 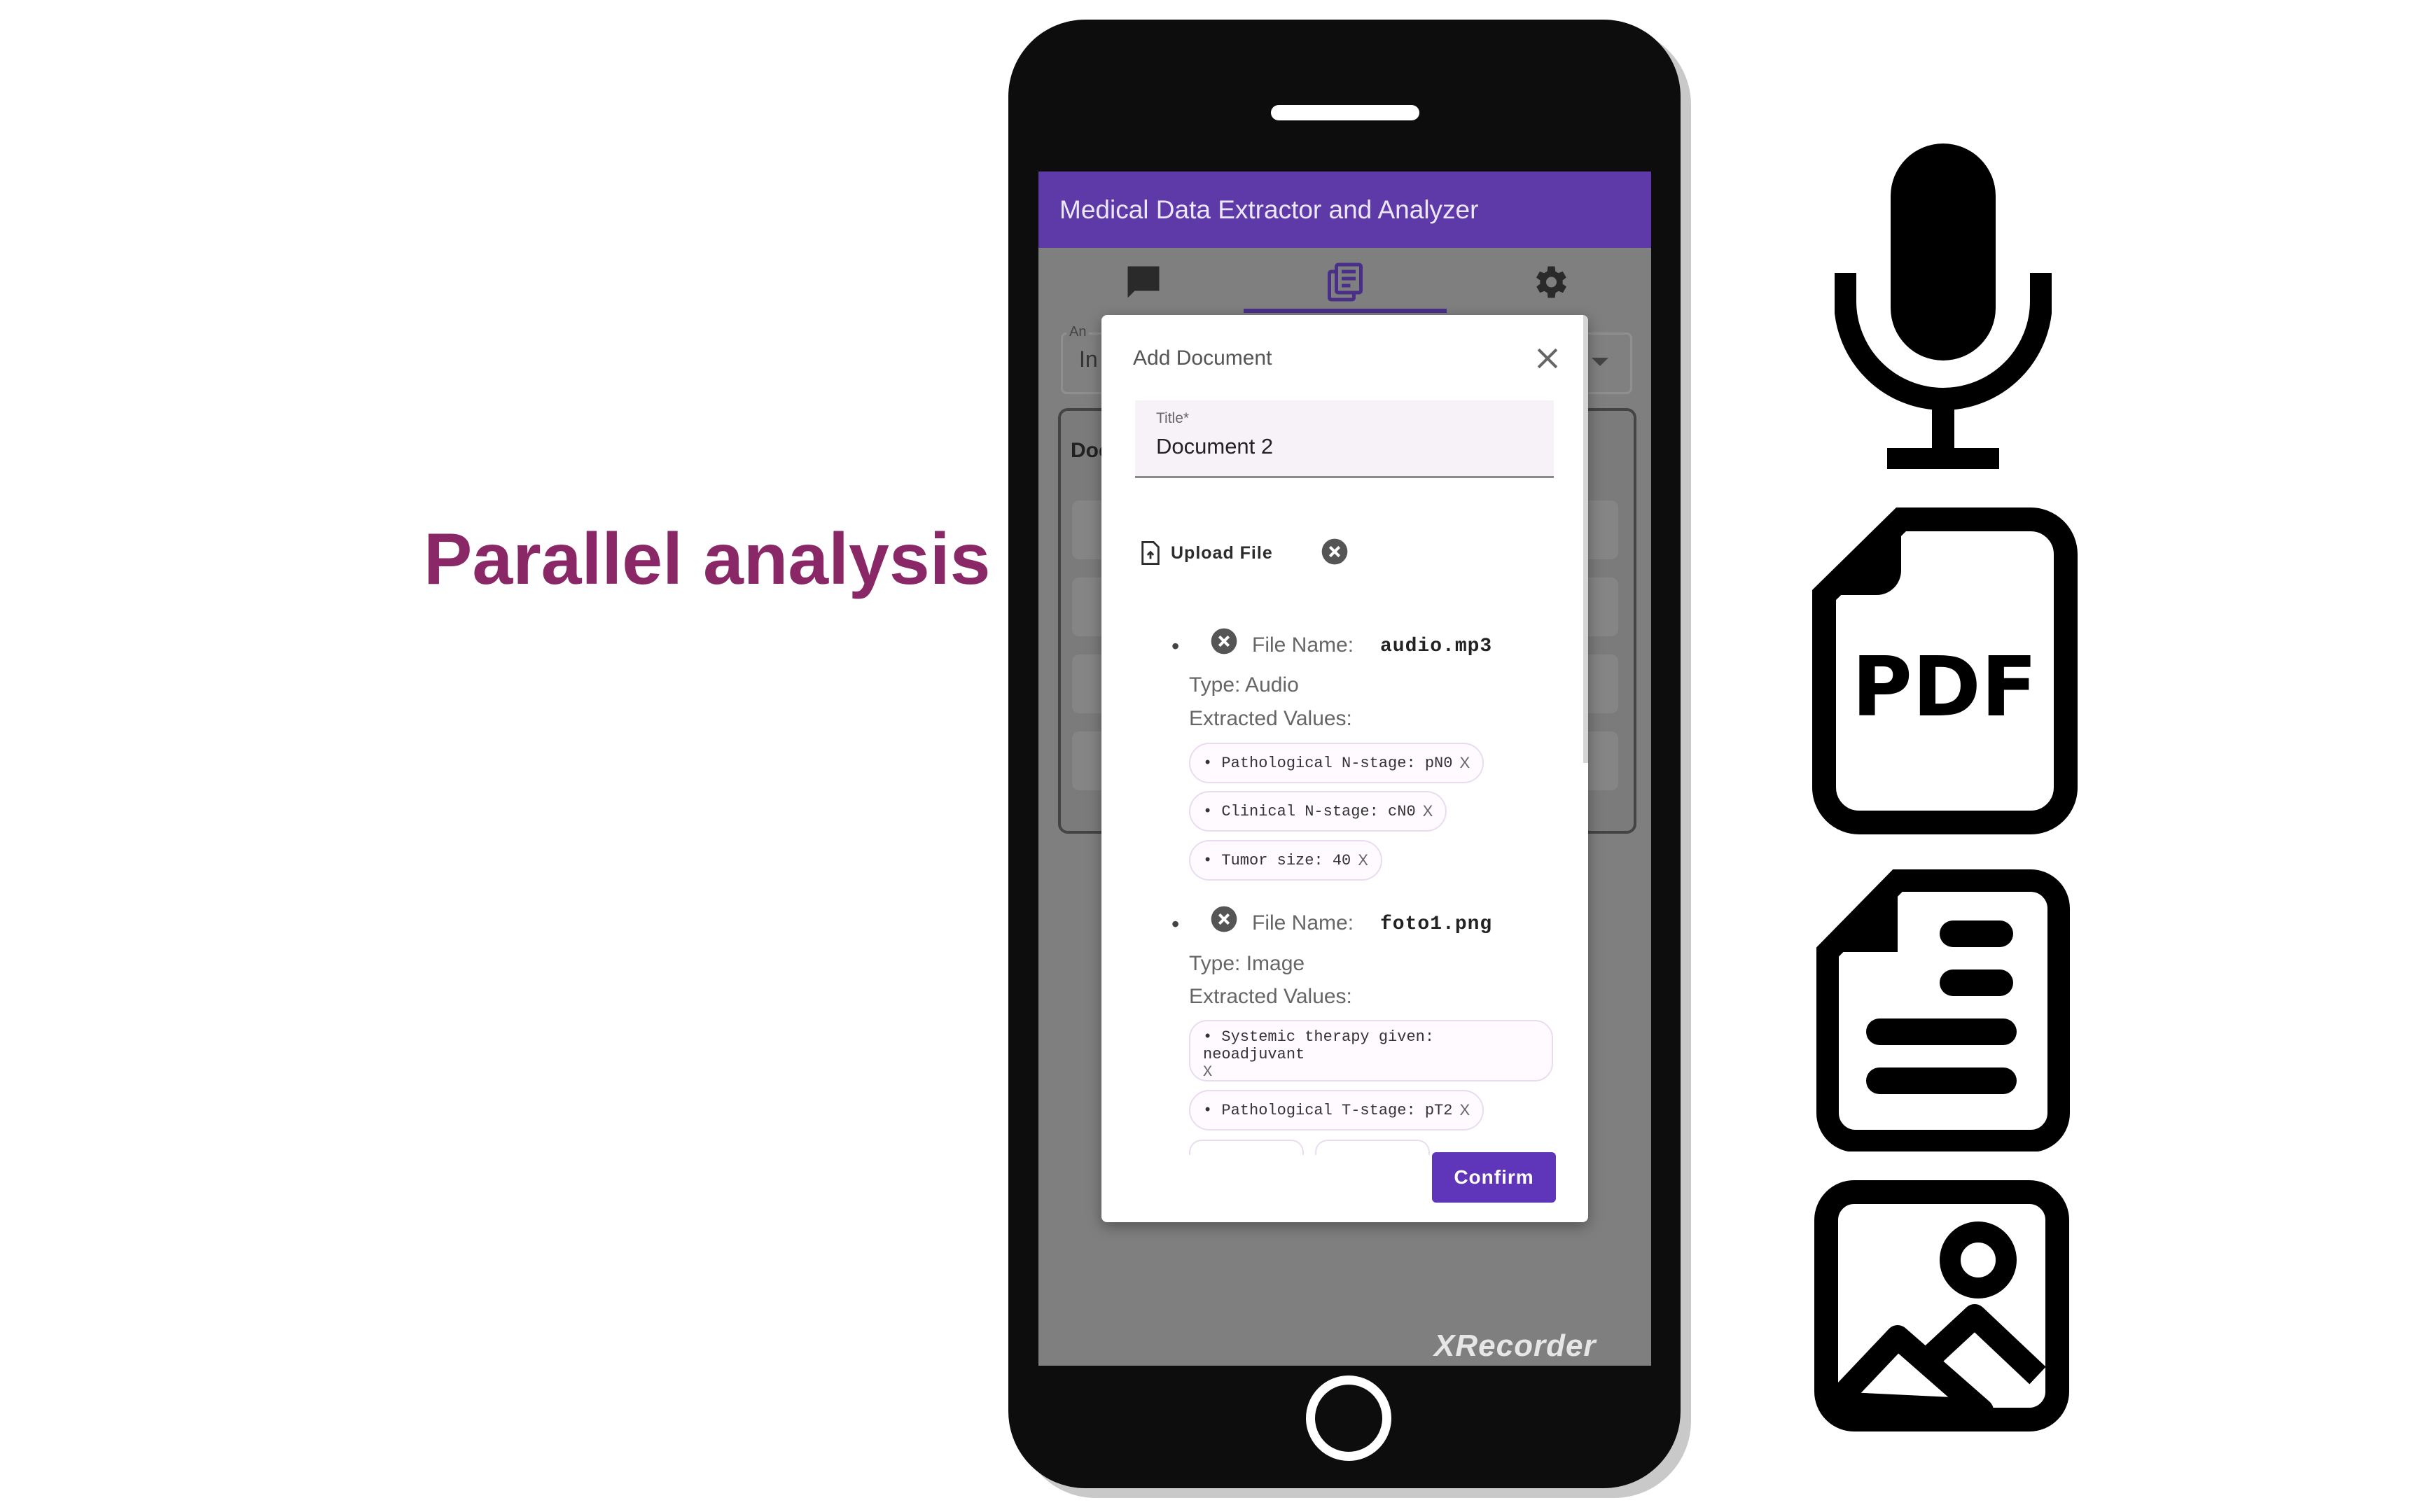 I want to click on image-icon, so click(x=1941, y=1306).